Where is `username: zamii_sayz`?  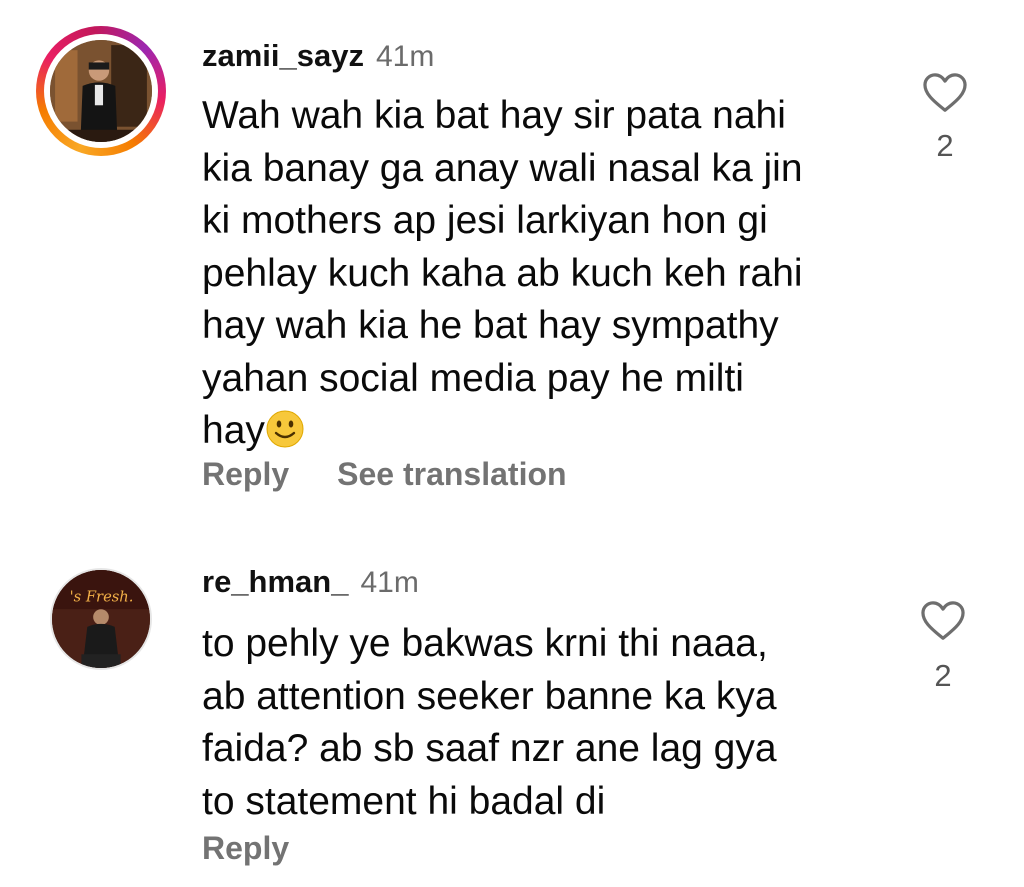
username: zamii_sayz is located at coordinates (283, 56).